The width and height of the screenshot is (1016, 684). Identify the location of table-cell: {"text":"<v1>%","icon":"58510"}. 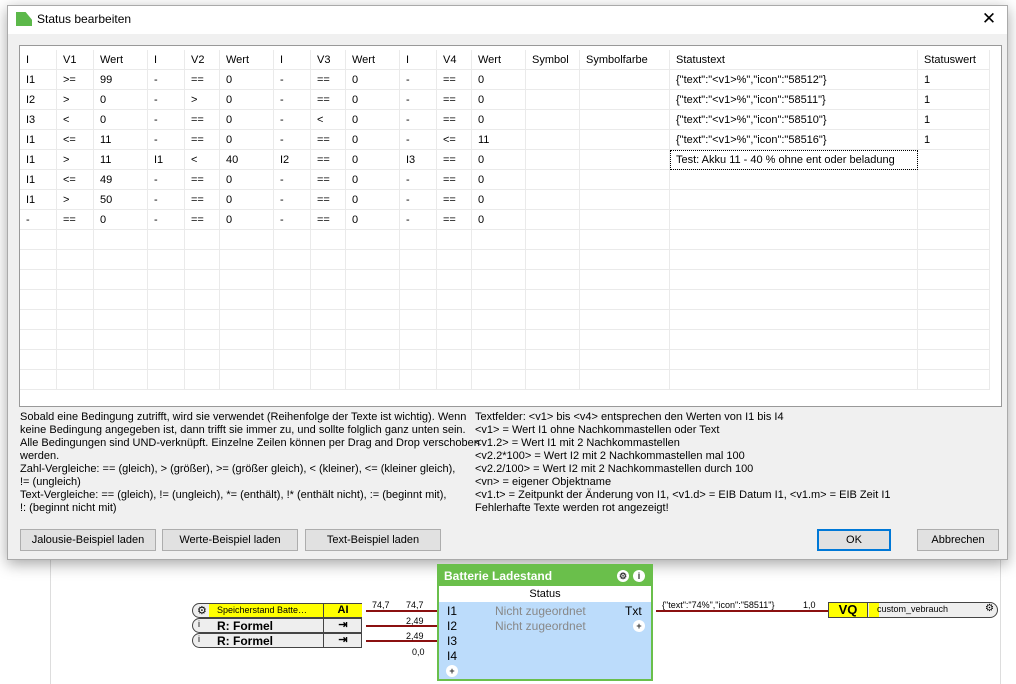
(794, 120).